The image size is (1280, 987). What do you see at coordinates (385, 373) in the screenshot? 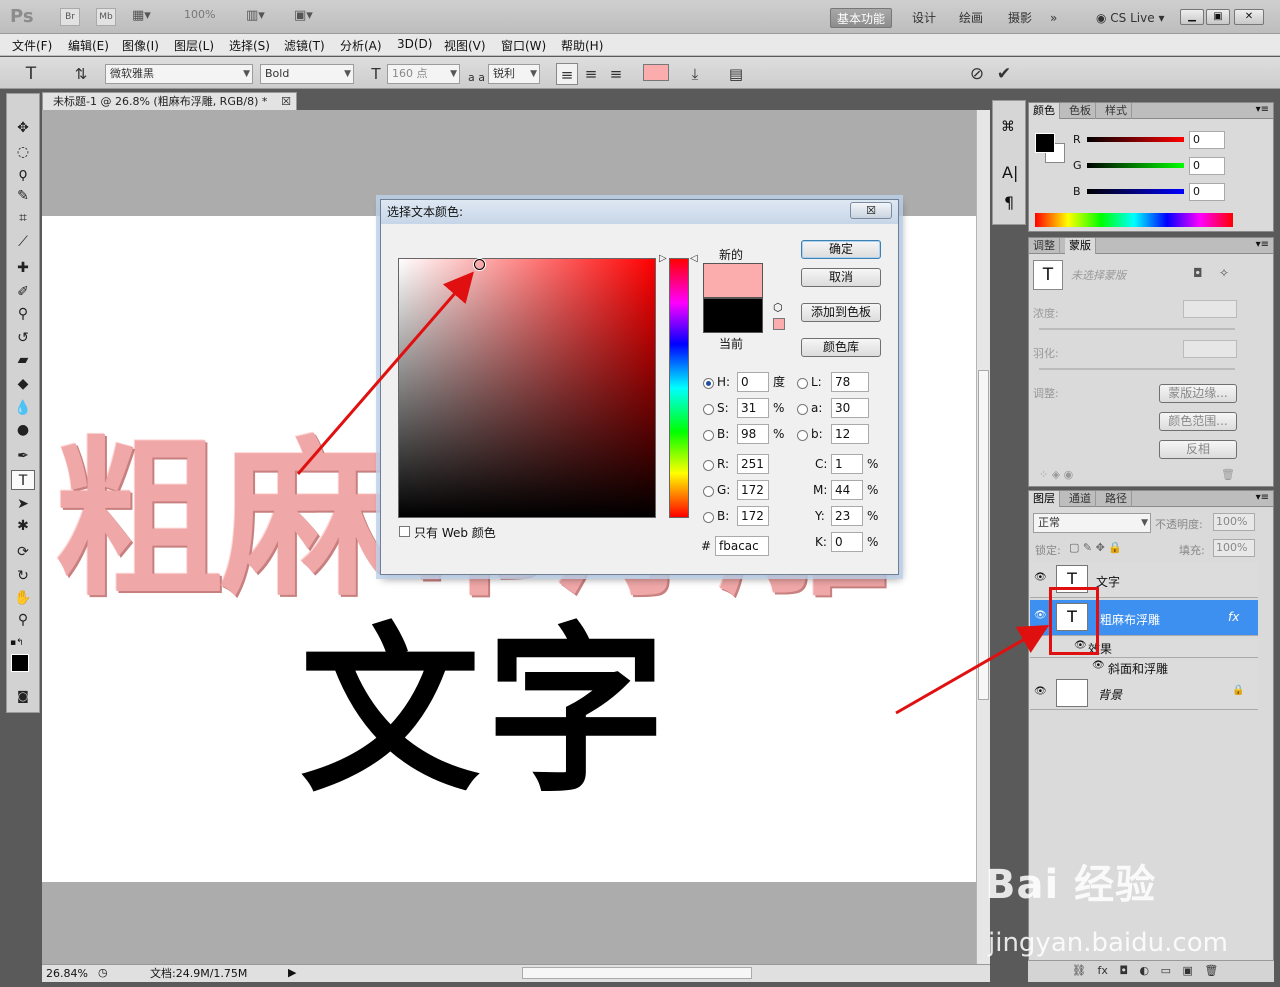
I see `arrow-to-color-field` at bounding box center [385, 373].